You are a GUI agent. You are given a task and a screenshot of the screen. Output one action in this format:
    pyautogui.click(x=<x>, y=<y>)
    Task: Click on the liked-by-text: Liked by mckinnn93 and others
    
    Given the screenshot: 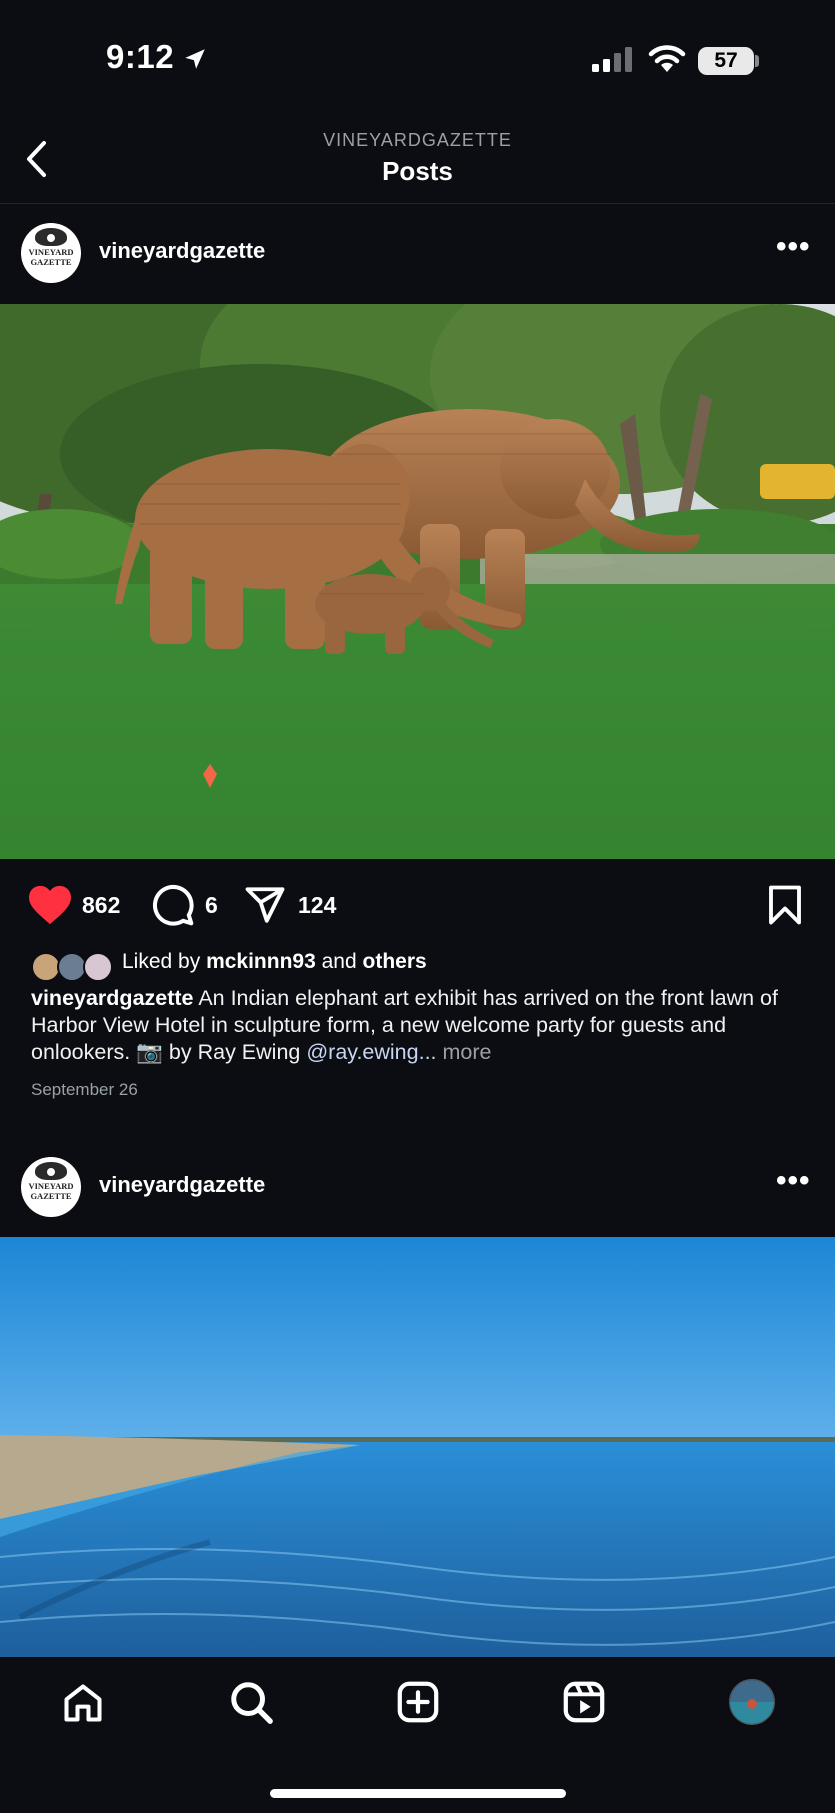 What is the action you would take?
    pyautogui.click(x=274, y=962)
    